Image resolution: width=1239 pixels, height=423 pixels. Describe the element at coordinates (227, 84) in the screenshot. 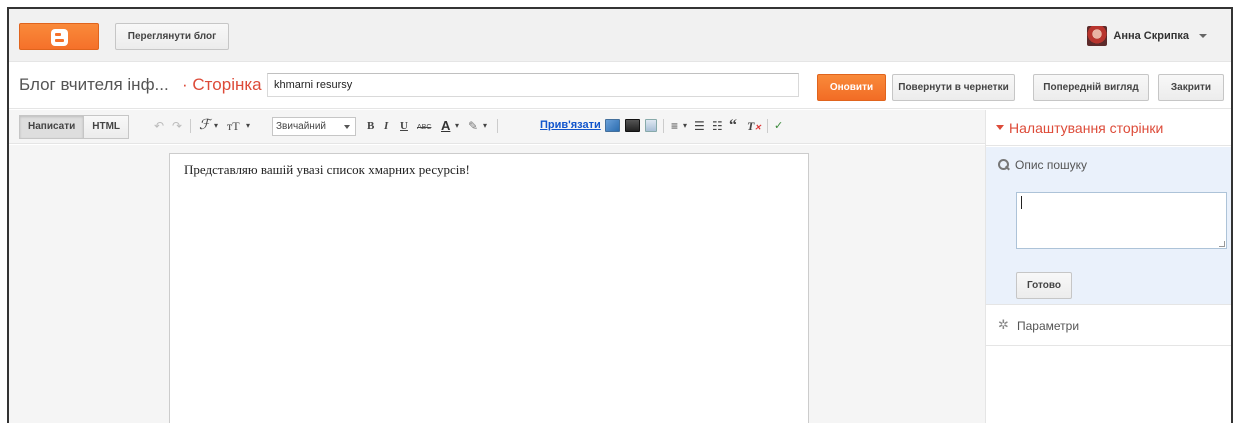

I see `page-label-text: Сторінка` at that location.